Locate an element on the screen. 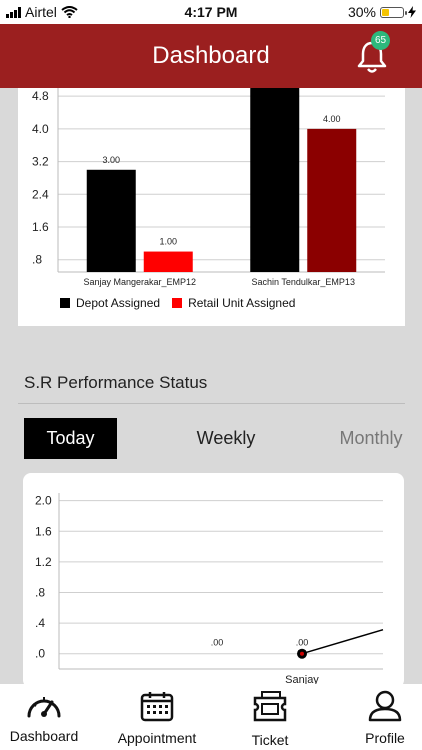 This screenshot has width=422, height=750. calendar-icon is located at coordinates (157, 707).